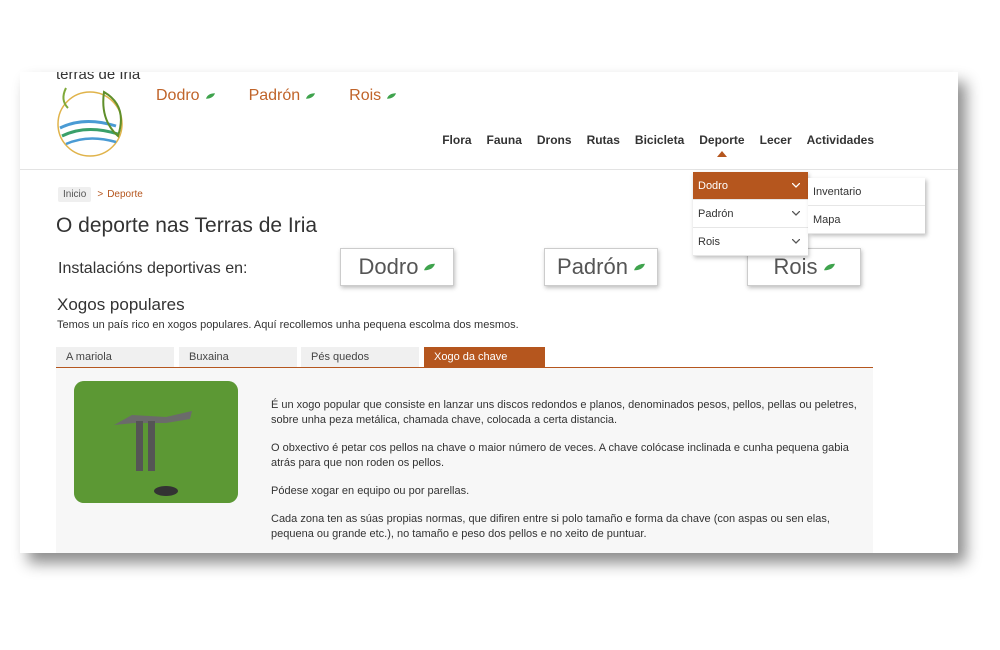  Describe the element at coordinates (776, 140) in the screenshot. I see `nav-item-lecer: Lecer` at that location.